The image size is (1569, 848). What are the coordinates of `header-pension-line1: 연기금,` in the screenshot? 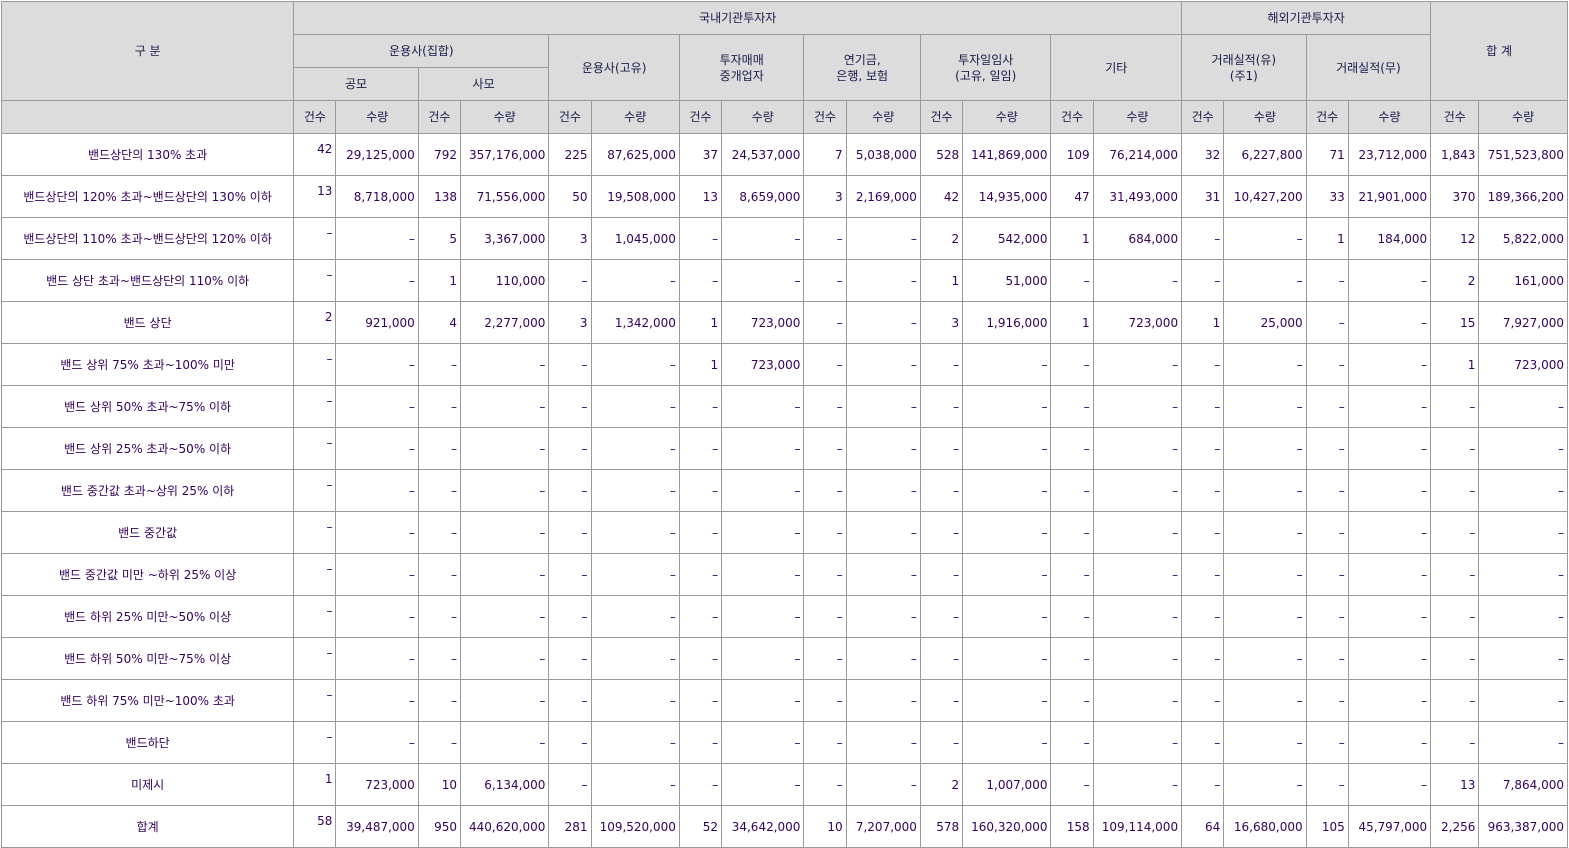 It's located at (862, 59).